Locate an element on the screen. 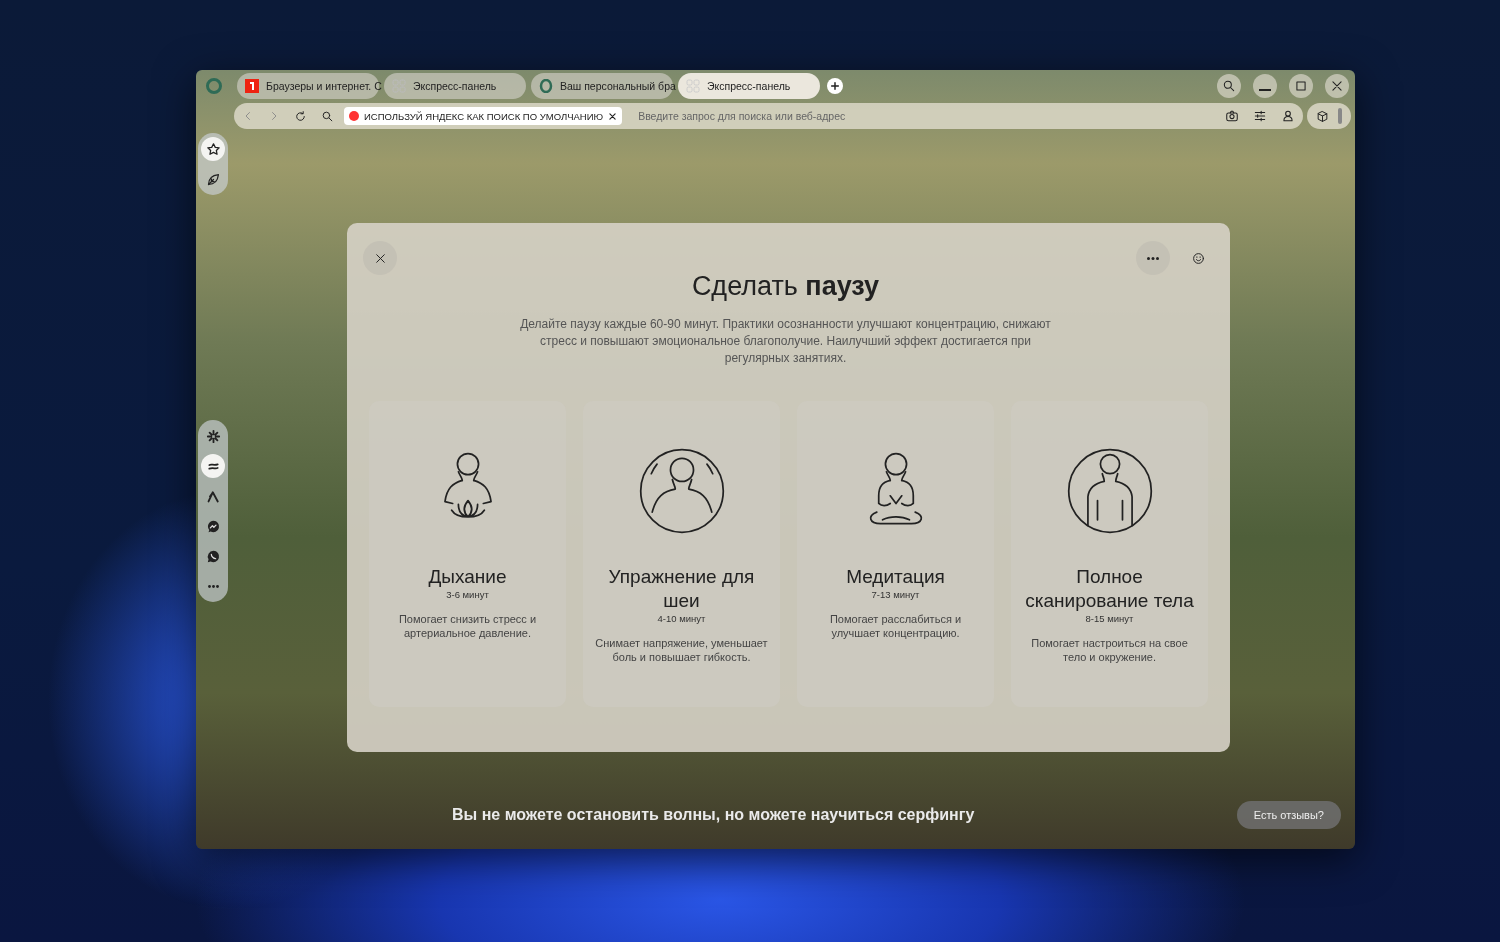 Image resolution: width=1500 pixels, height=942 pixels. feedback-button: Есть отзывы? is located at coordinates (1288, 815).